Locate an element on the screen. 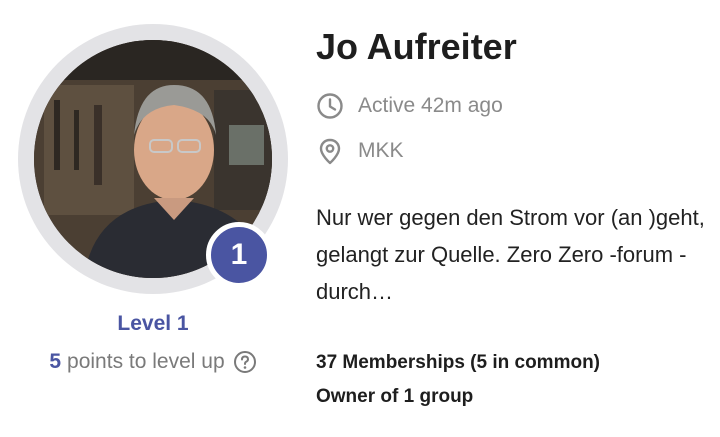  active-text: Active 42m ago is located at coordinates (430, 105).